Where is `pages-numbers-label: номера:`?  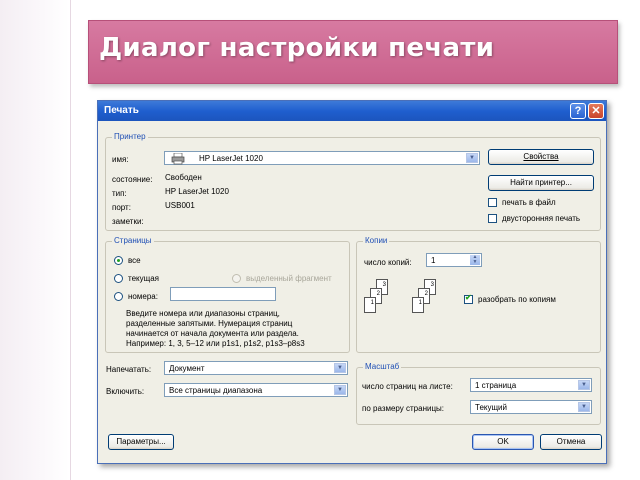
pages-numbers-label: номера: is located at coordinates (143, 296).